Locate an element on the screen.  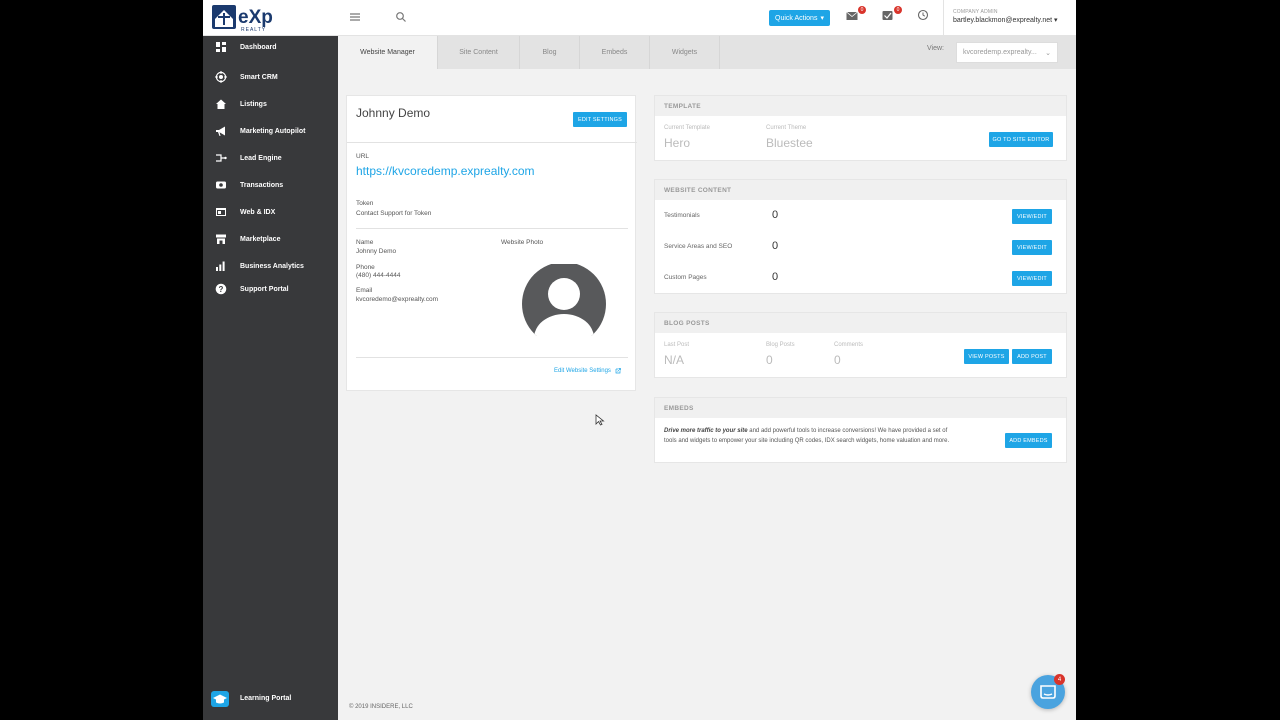
website-content-section-title: WEBSITE CONTENT is located at coordinates (860, 190).